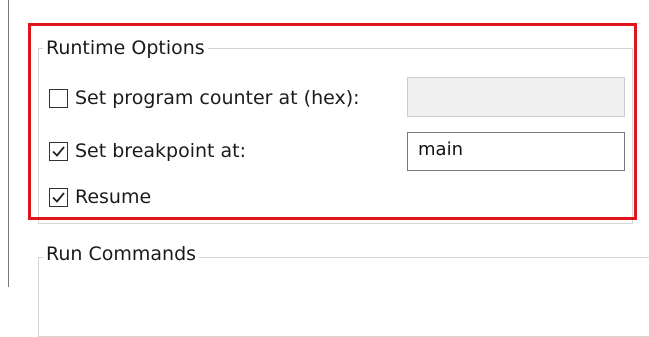 This screenshot has height=337, width=649. What do you see at coordinates (8, 143) in the screenshot?
I see `window-left-edge` at bounding box center [8, 143].